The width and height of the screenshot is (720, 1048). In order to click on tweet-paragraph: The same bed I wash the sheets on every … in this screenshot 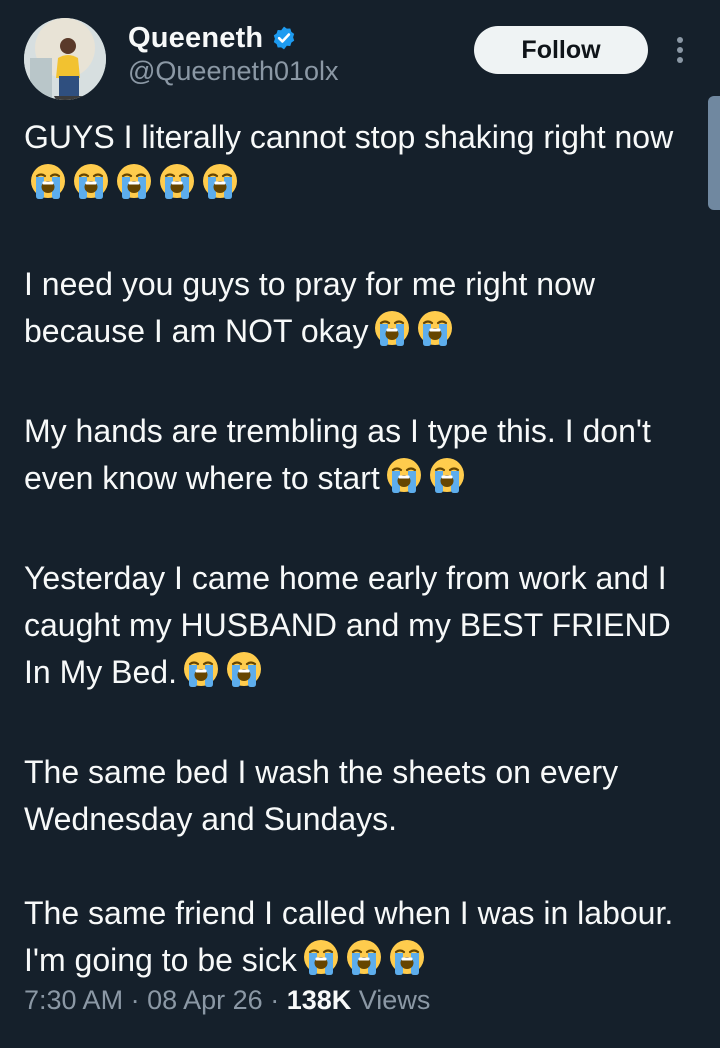, I will do `click(360, 796)`.